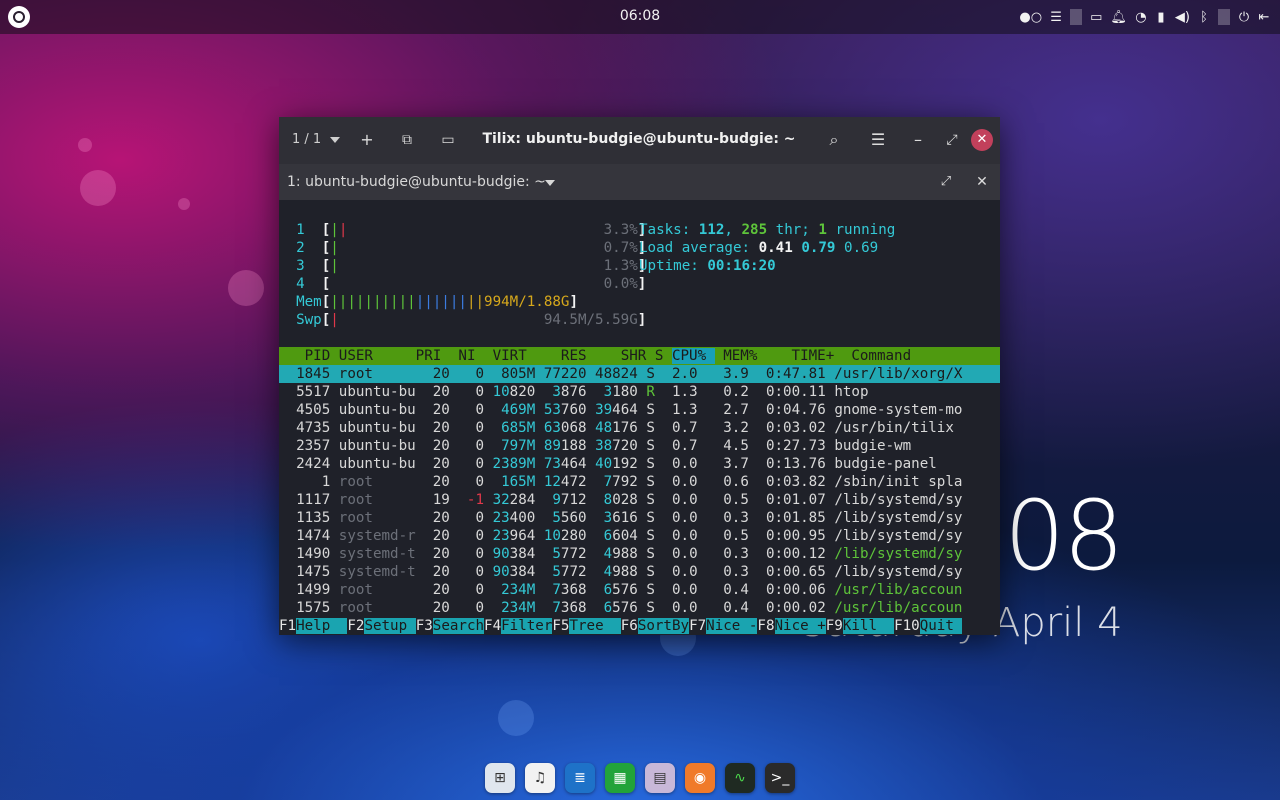 The height and width of the screenshot is (800, 1280). Describe the element at coordinates (885, 464) in the screenshot. I see `cell-command: budgie-panel` at that location.